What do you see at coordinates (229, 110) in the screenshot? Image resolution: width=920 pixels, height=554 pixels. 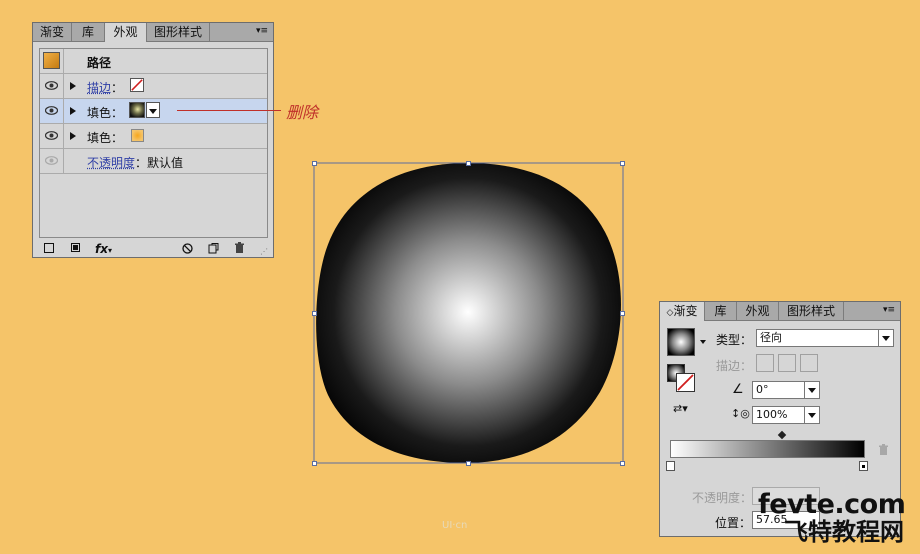 I see `annotation-line` at bounding box center [229, 110].